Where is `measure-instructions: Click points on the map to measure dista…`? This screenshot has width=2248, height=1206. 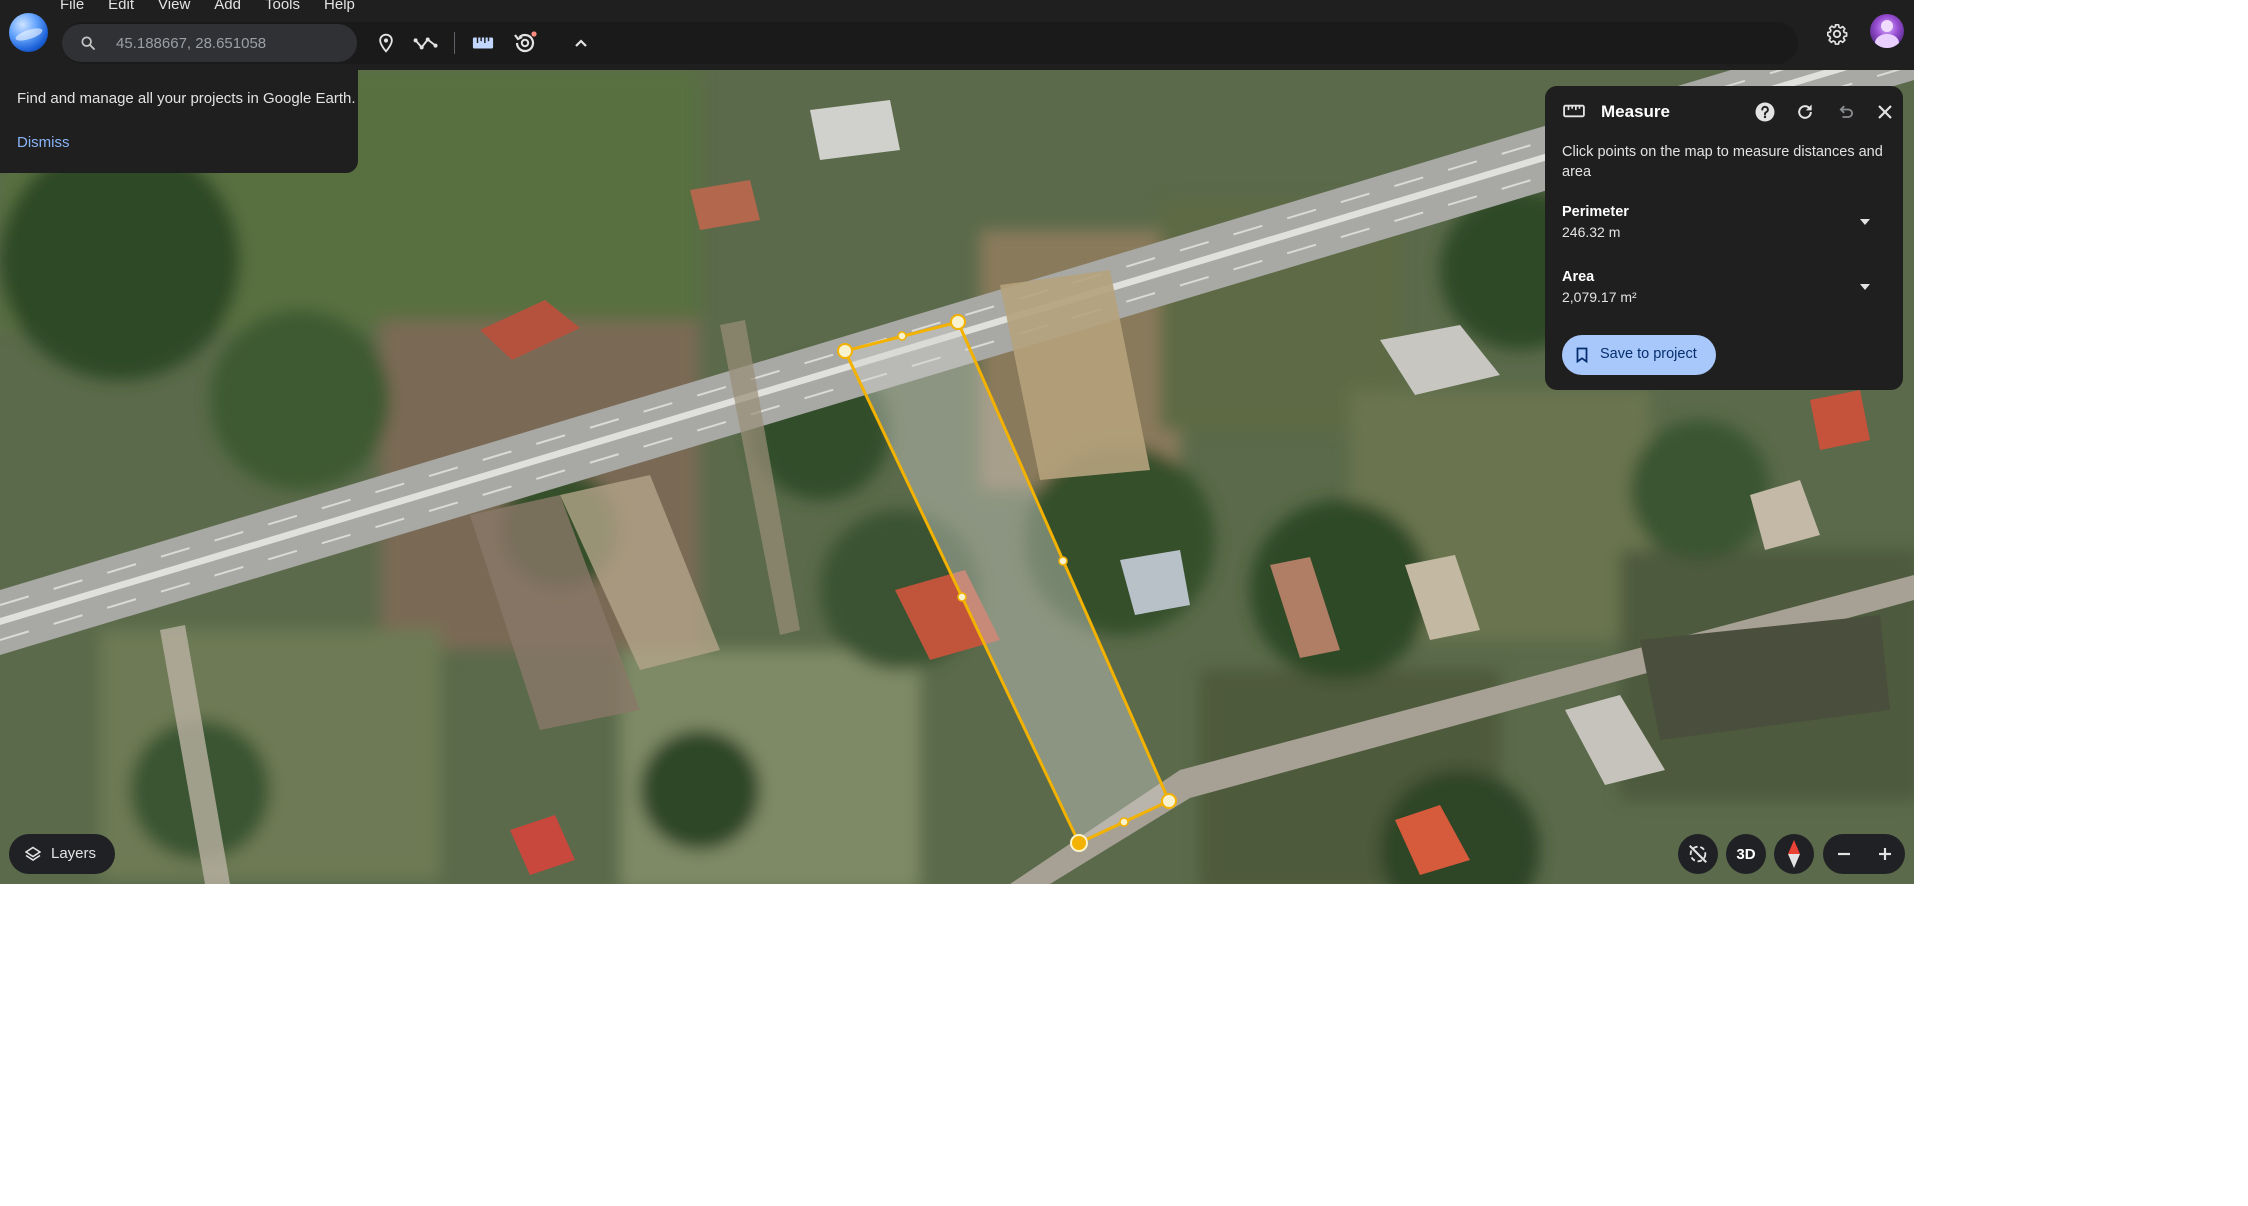
measure-instructions: Click points on the map to measure dista… is located at coordinates (1722, 162).